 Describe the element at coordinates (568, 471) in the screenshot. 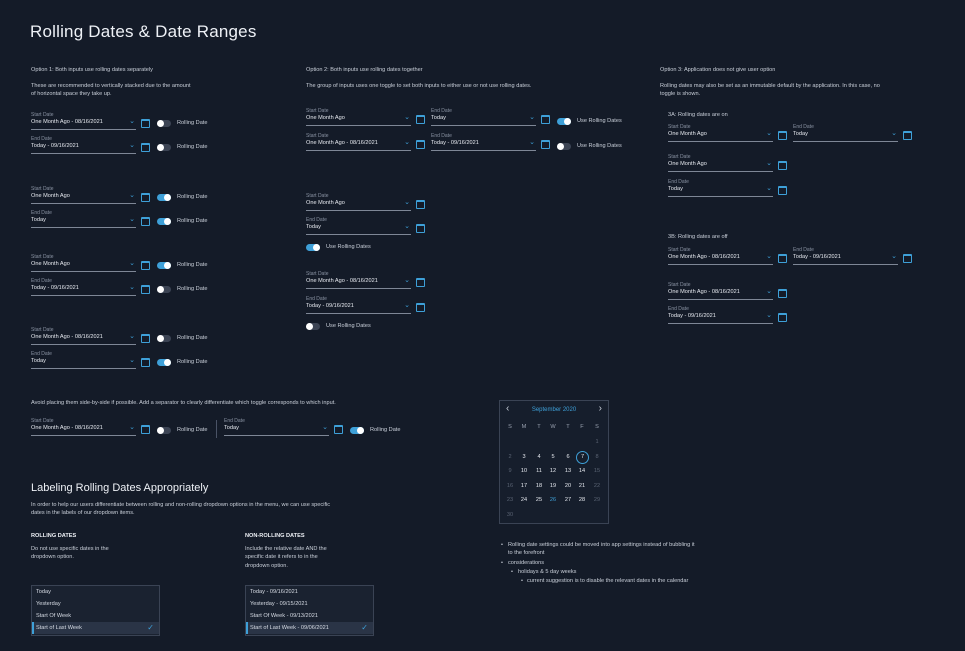

I see `calendar-day: 13` at that location.